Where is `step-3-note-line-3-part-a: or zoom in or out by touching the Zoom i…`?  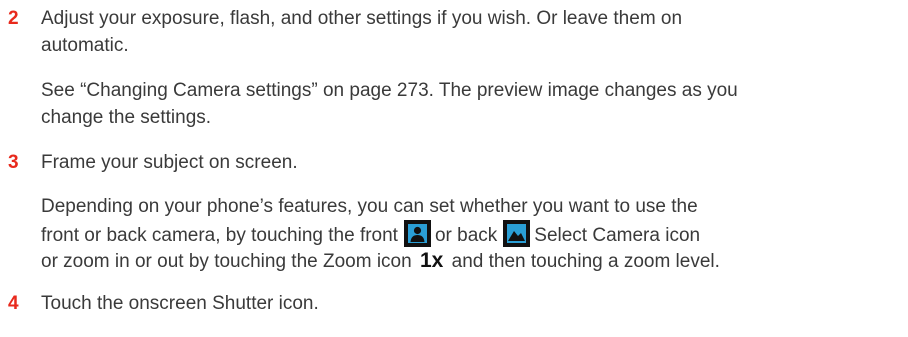
step-3-note-line-3-part-a: or zoom in or out by touching the Zoom i… is located at coordinates (226, 261).